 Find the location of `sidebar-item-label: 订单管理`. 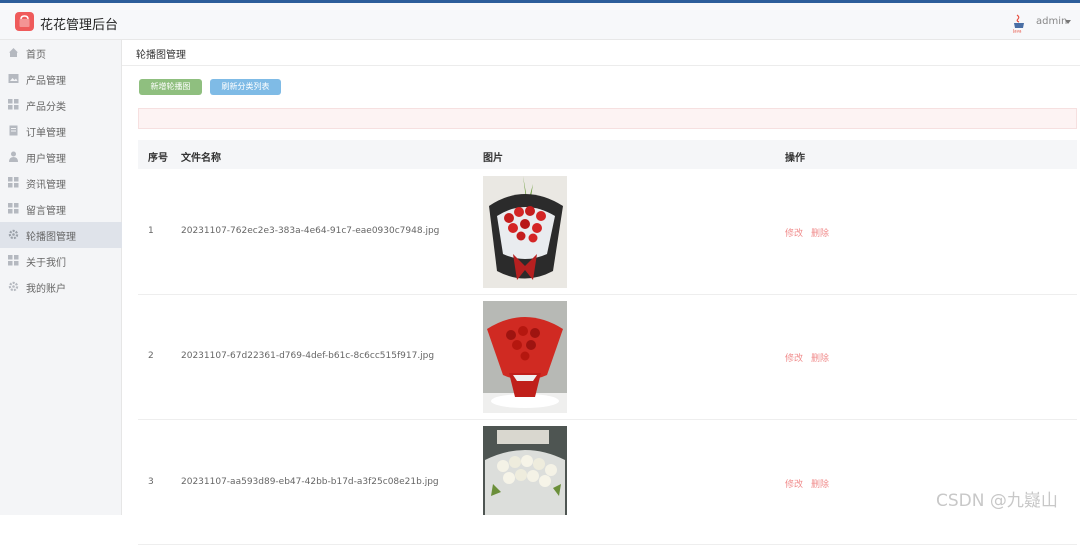

sidebar-item-label: 订单管理 is located at coordinates (46, 133).